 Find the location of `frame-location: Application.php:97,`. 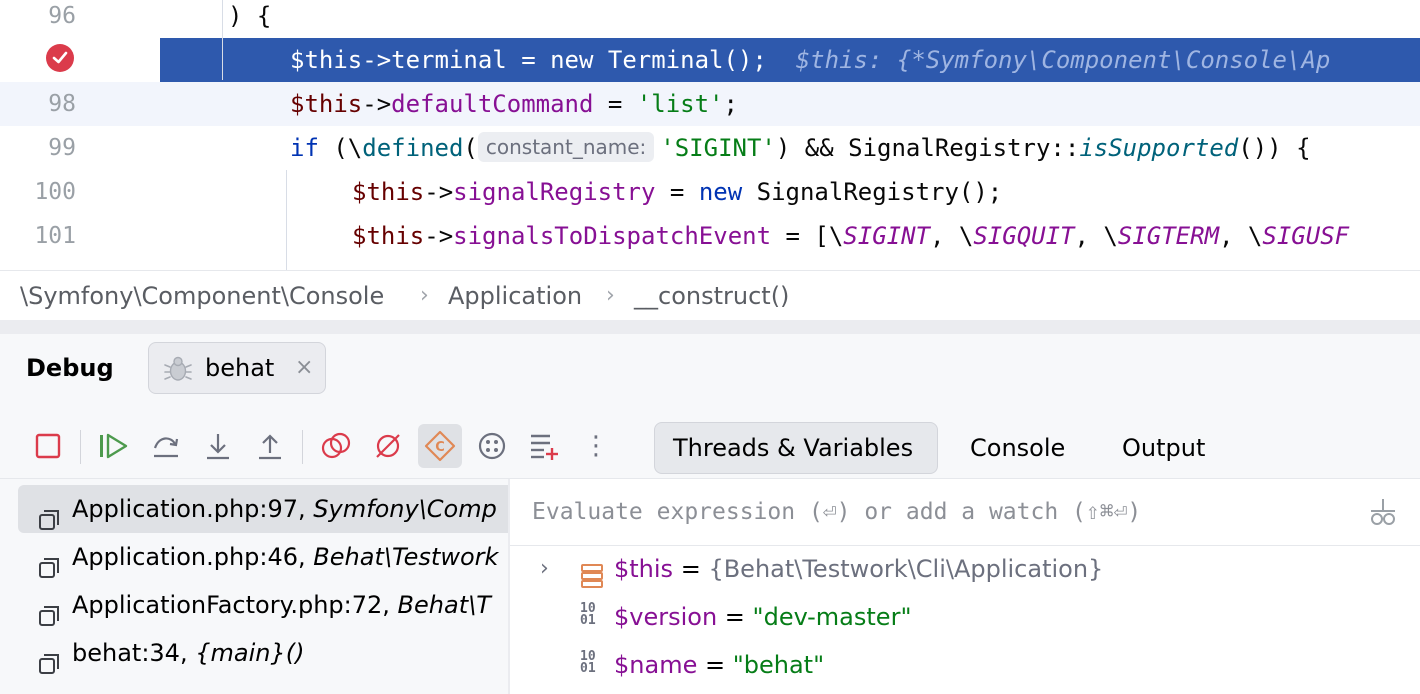

frame-location: Application.php:97, is located at coordinates (193, 509).